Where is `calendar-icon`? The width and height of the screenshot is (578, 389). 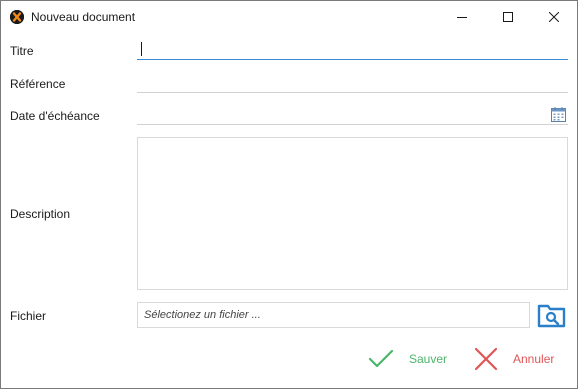 calendar-icon is located at coordinates (558, 114).